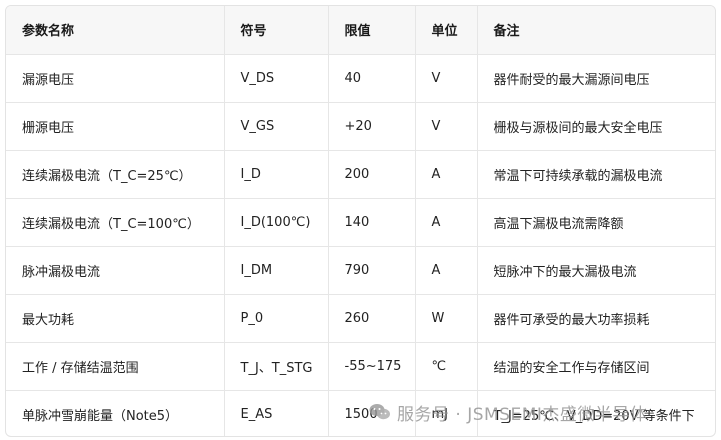  I want to click on table-row: 栅源电压 V_GS +20 V 栅极与源极间的最大安全电压, so click(360, 126).